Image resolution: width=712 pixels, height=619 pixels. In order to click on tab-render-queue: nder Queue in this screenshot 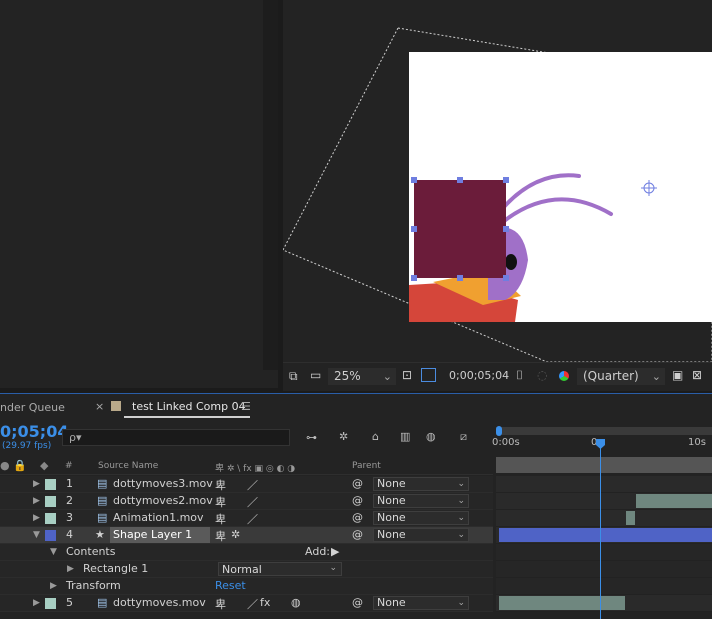, I will do `click(32, 407)`.